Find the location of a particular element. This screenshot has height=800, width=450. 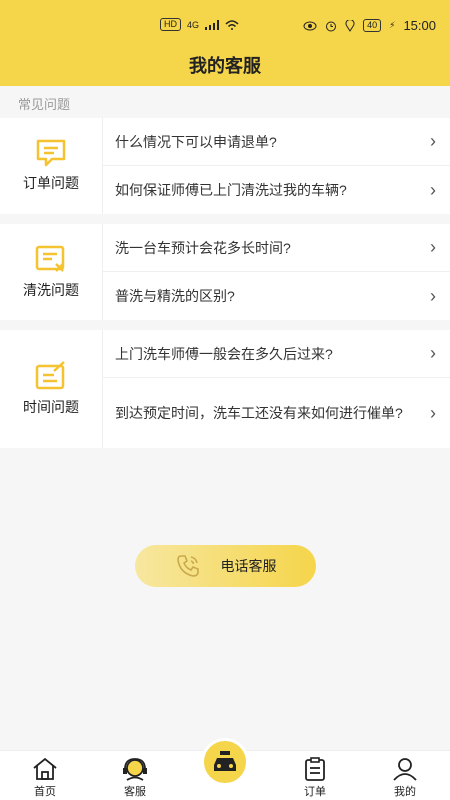

service-icon is located at coordinates (135, 769).